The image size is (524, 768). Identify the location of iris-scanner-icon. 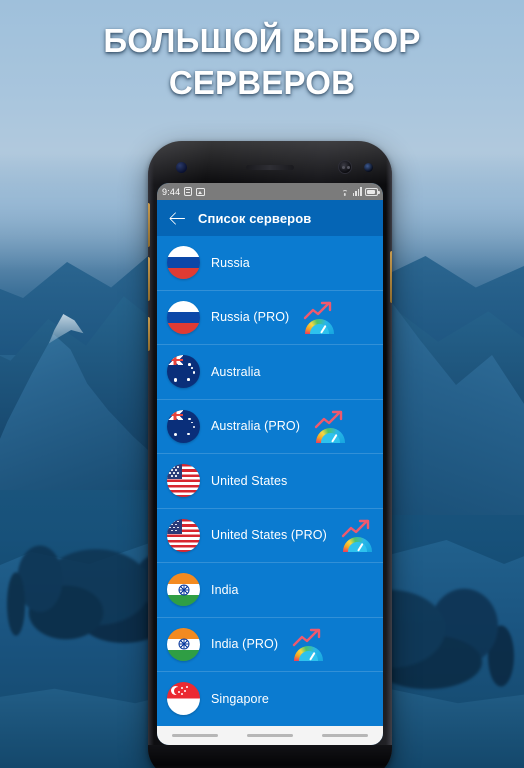
(345, 167).